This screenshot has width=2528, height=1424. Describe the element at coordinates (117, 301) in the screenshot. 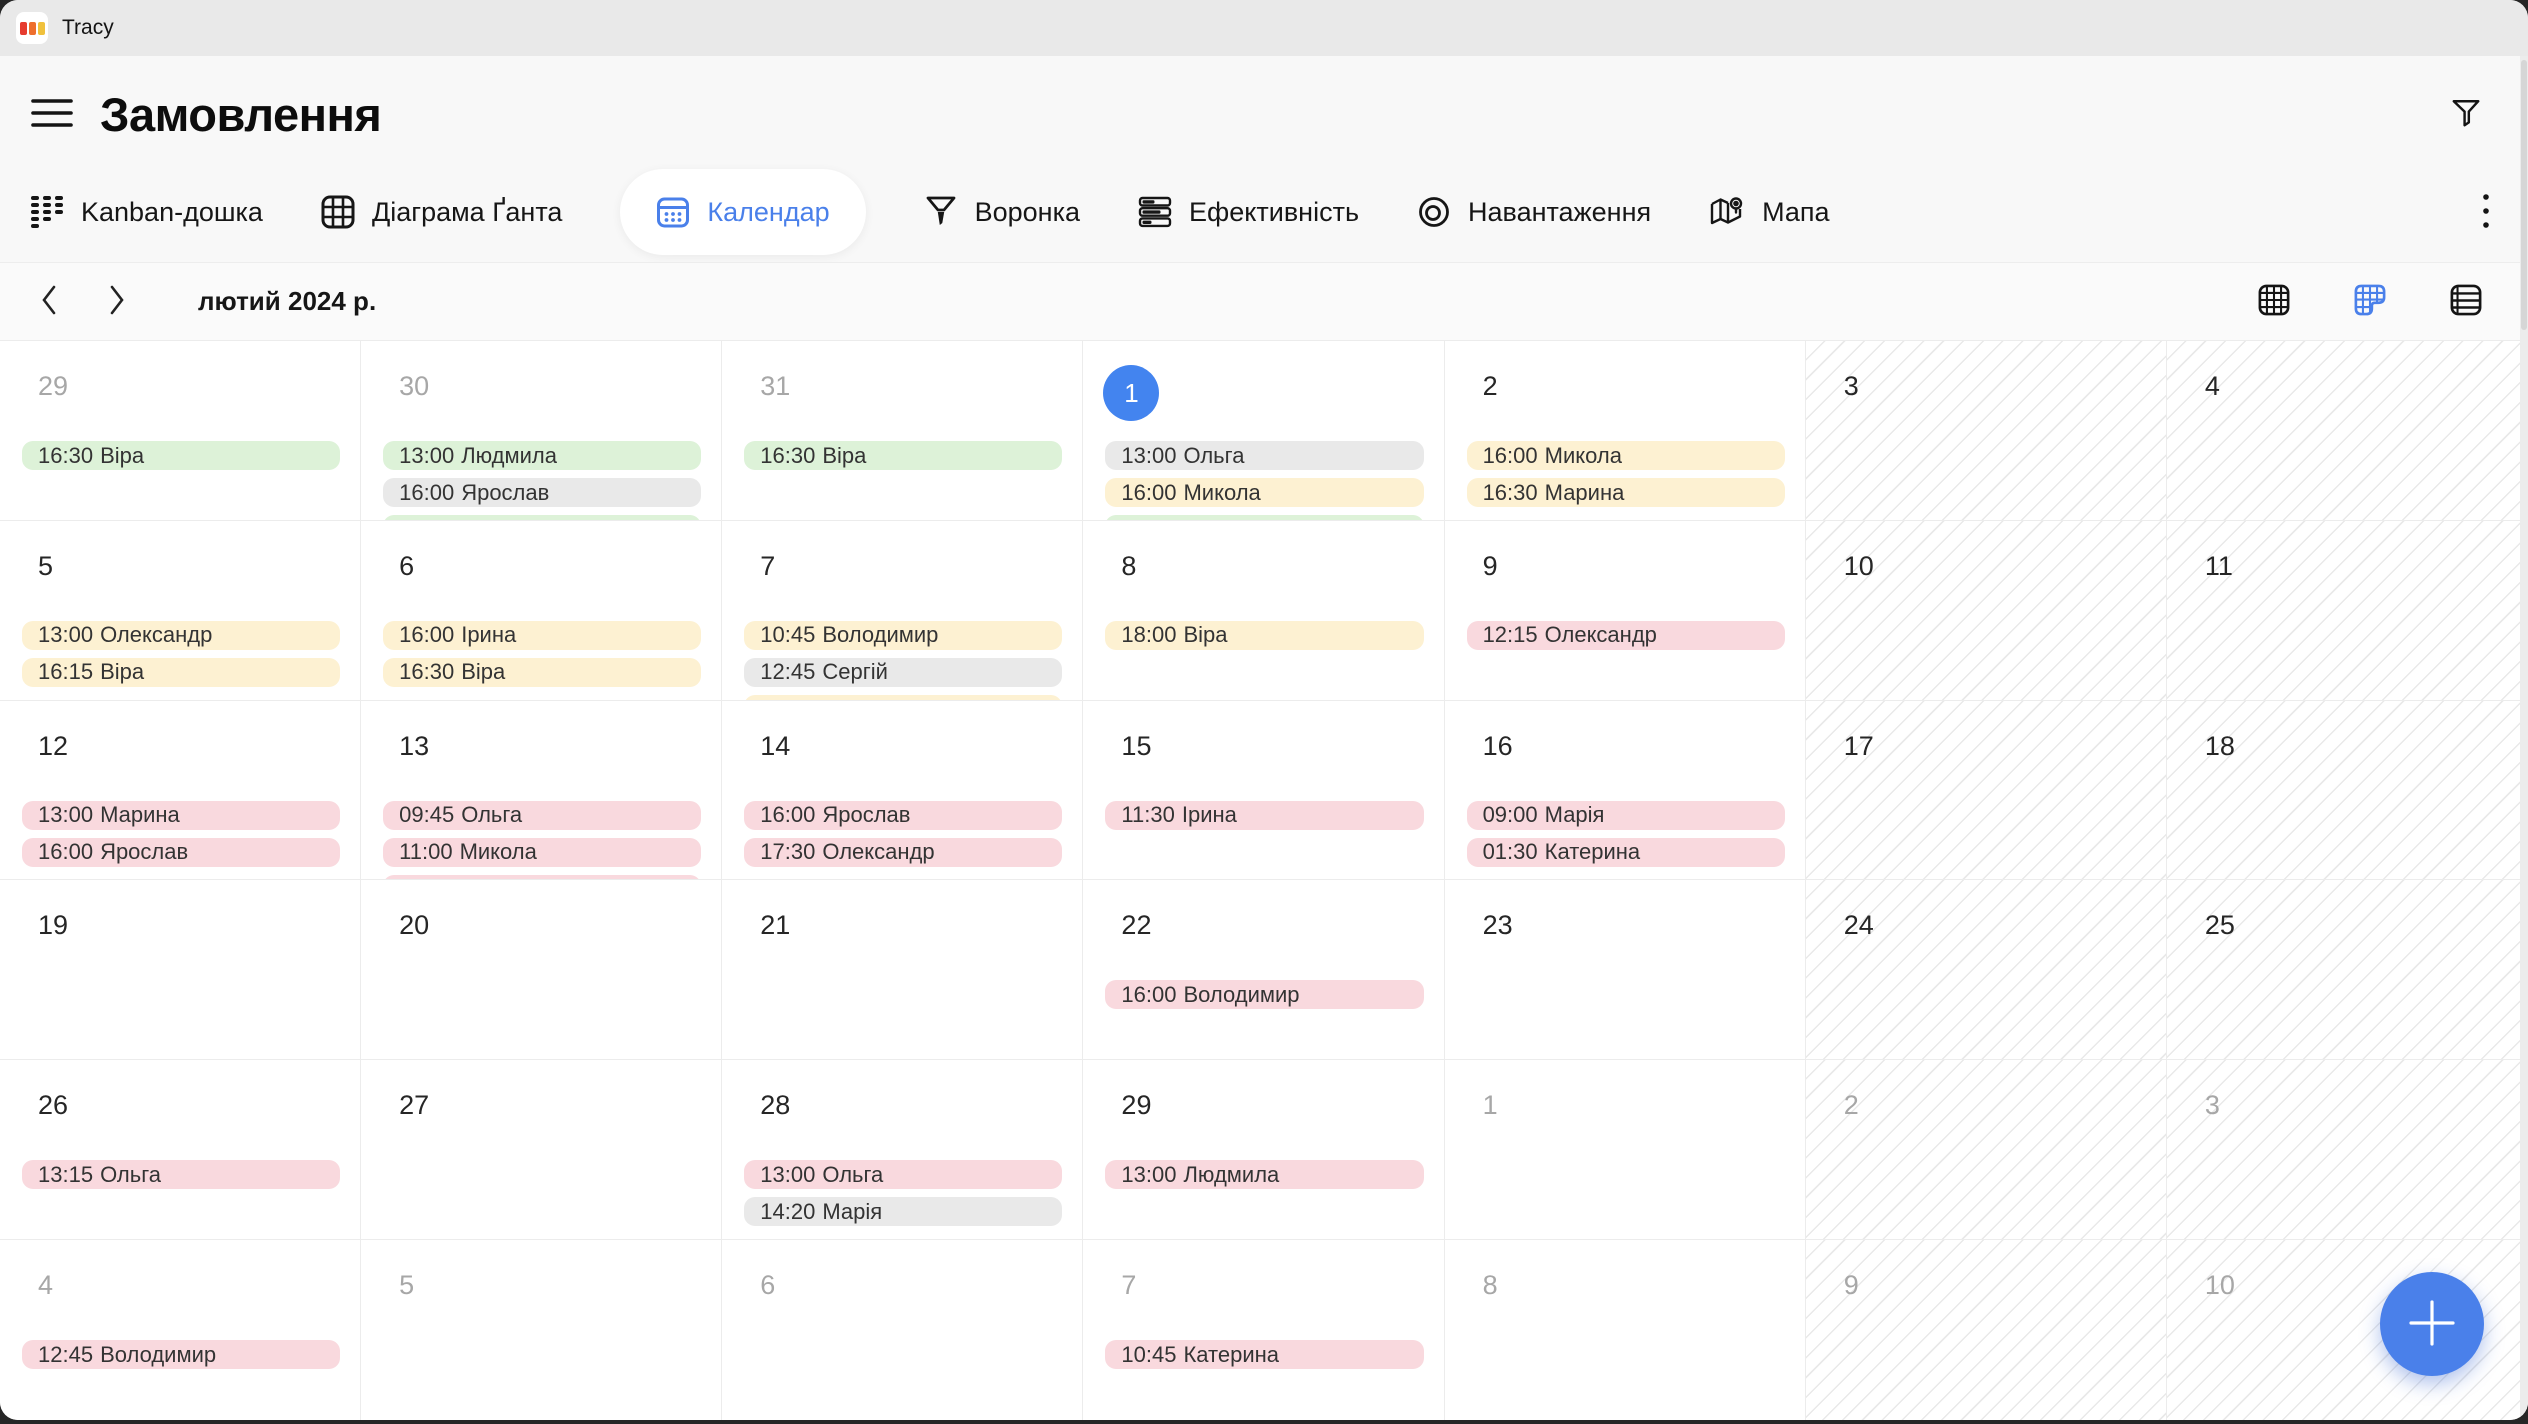

I see `next-month-button` at that location.